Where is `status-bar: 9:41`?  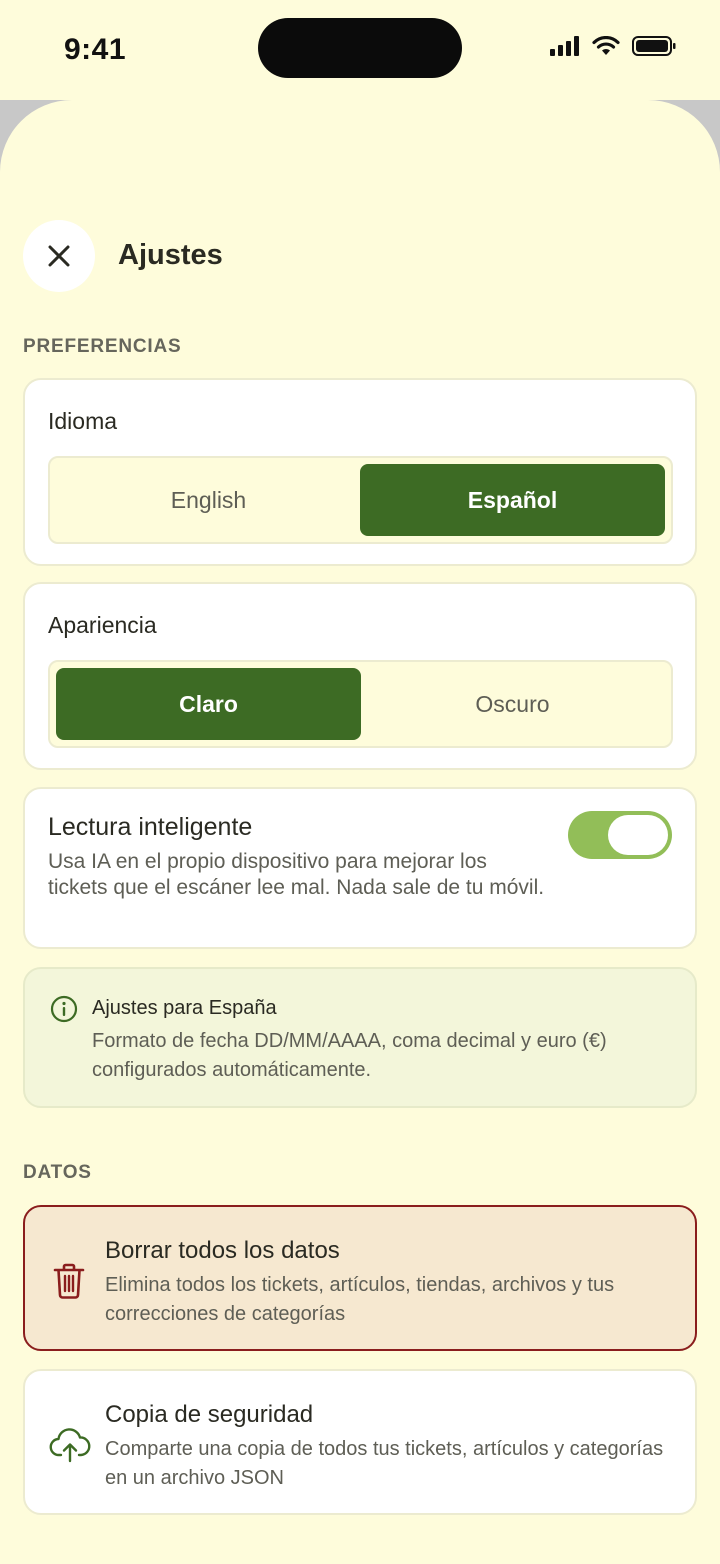
status-bar: 9:41 is located at coordinates (360, 50).